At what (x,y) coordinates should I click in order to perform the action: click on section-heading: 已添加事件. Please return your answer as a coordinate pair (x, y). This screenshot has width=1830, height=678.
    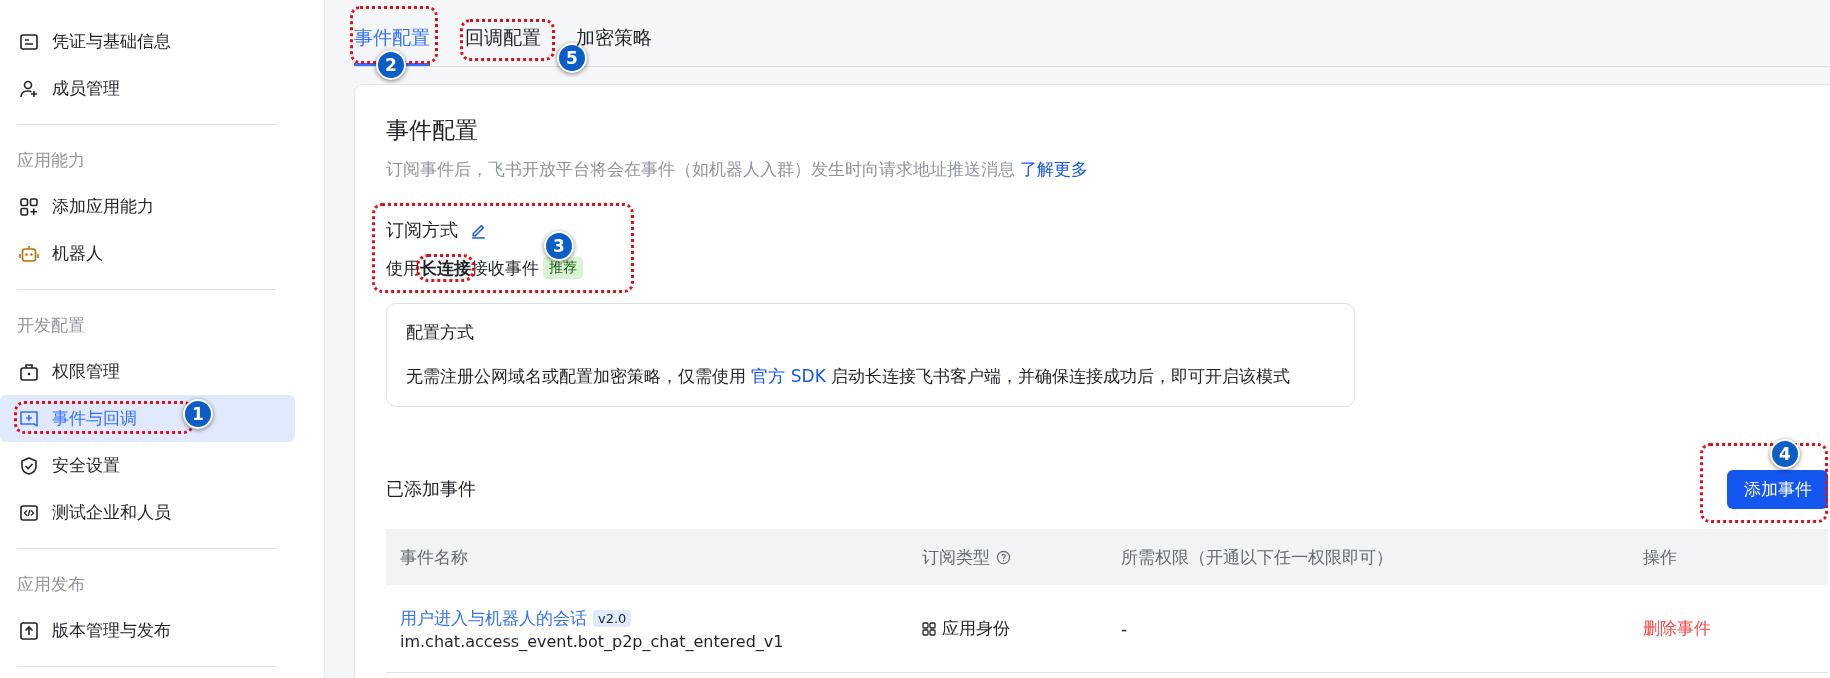
    Looking at the image, I should click on (431, 489).